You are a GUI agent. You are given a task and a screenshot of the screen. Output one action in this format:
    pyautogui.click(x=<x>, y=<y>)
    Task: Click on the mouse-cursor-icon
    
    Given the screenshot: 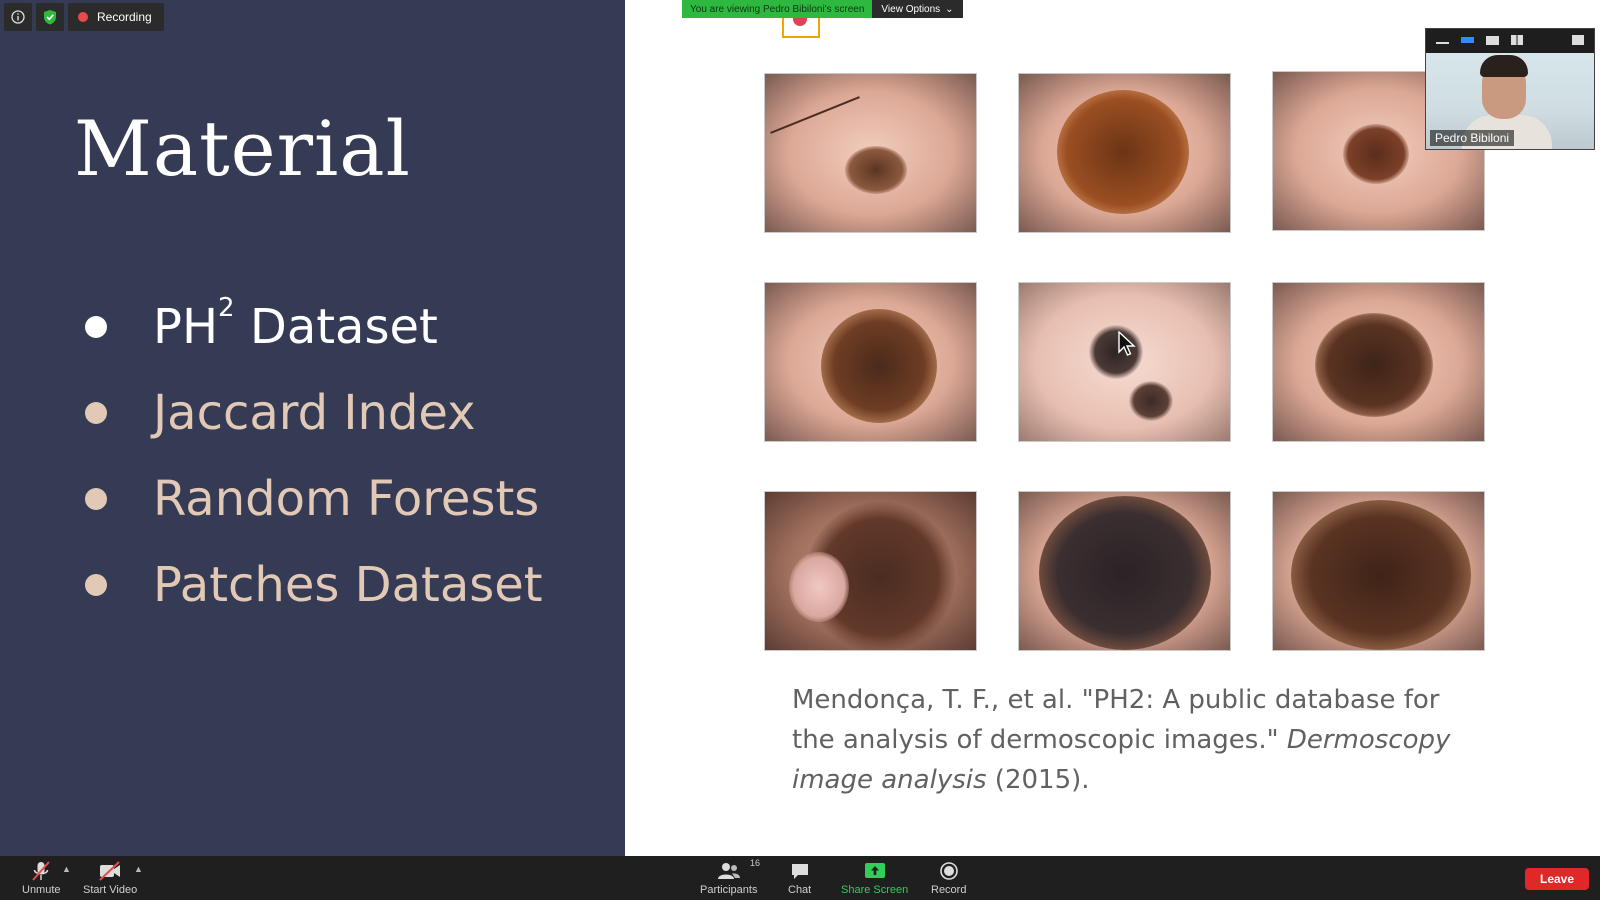 What is the action you would take?
    pyautogui.click(x=1127, y=343)
    